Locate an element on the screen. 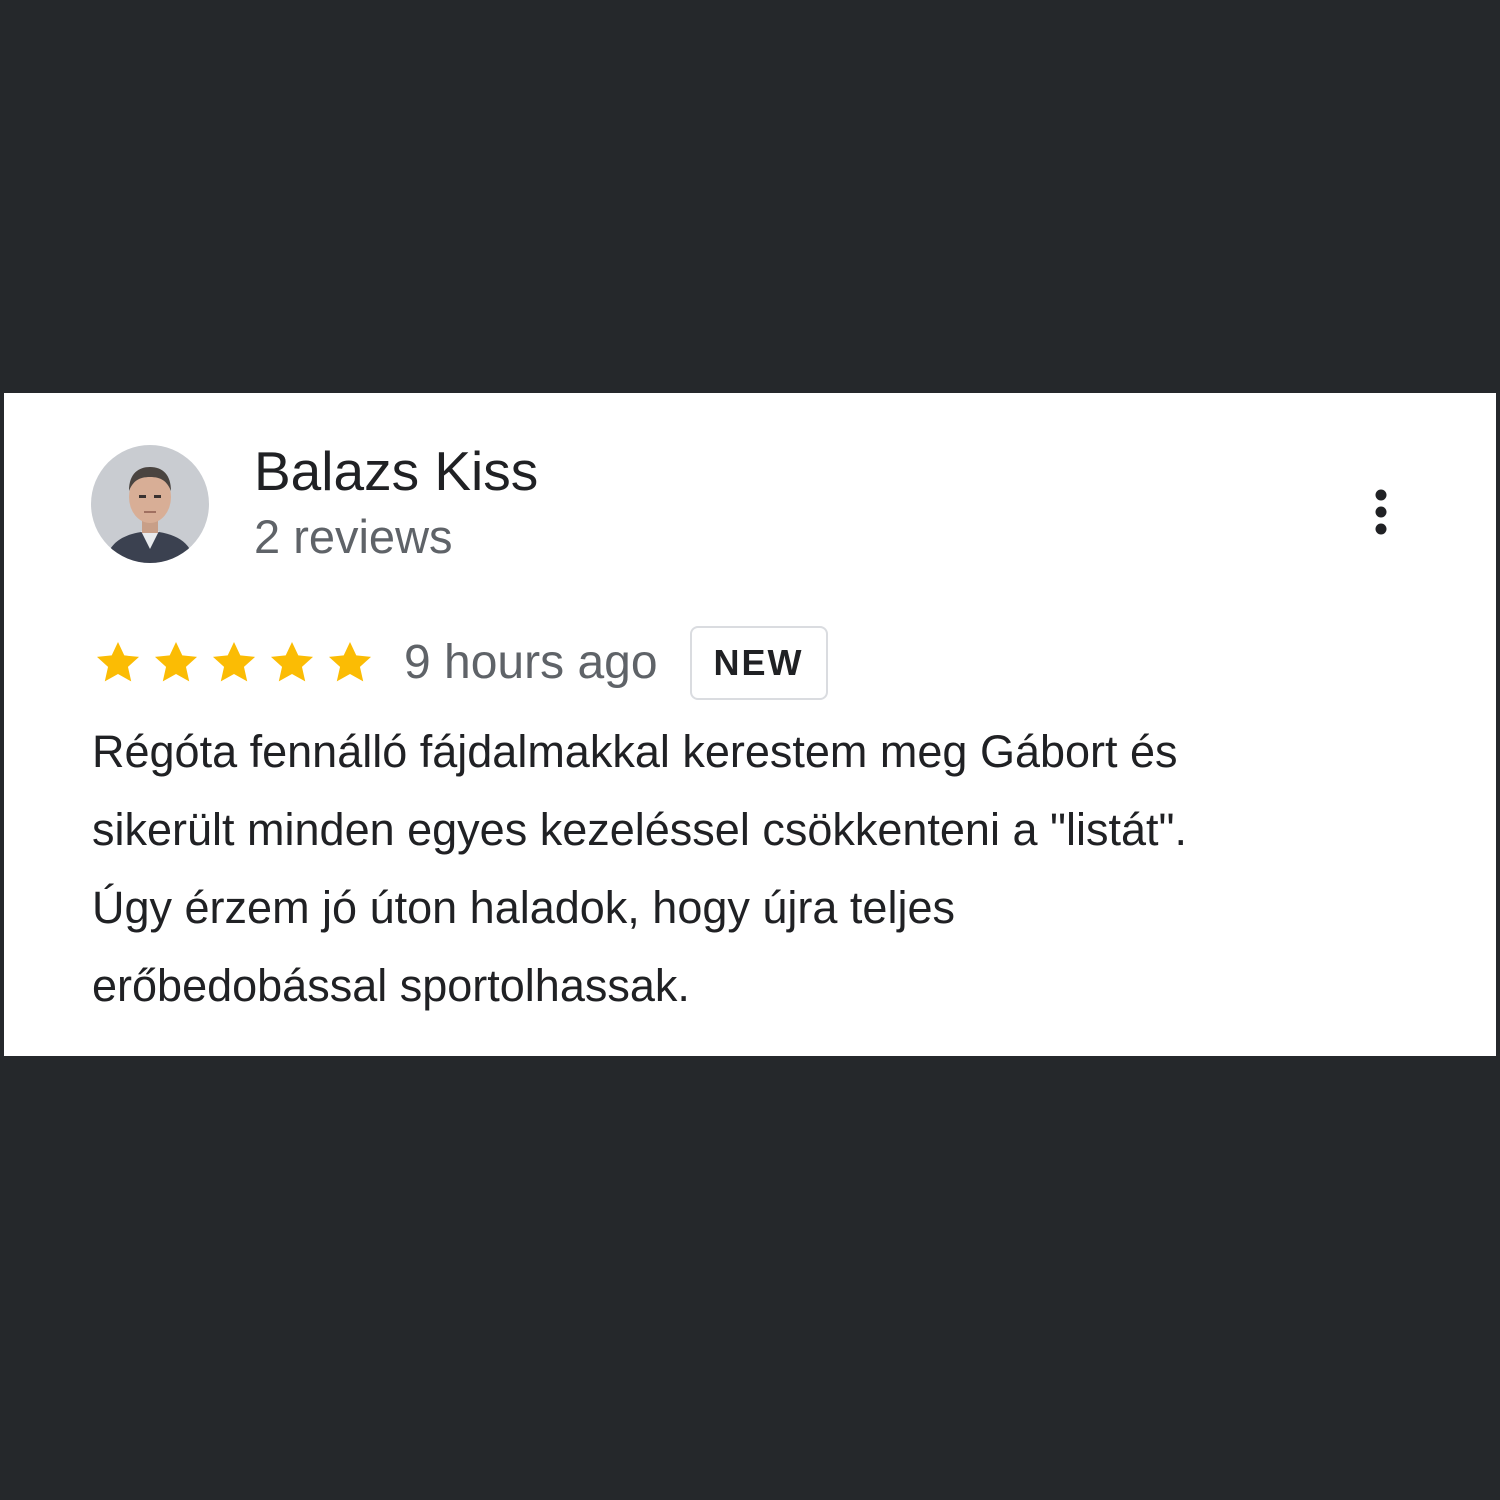 The width and height of the screenshot is (1500, 1500). author-avatar is located at coordinates (150, 504).